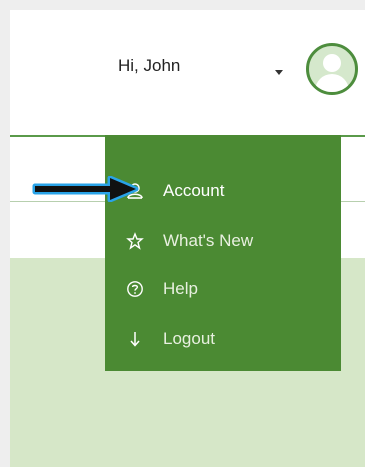 This screenshot has width=365, height=467. Describe the element at coordinates (208, 240) in the screenshot. I see `menu-item-label: What's New` at that location.